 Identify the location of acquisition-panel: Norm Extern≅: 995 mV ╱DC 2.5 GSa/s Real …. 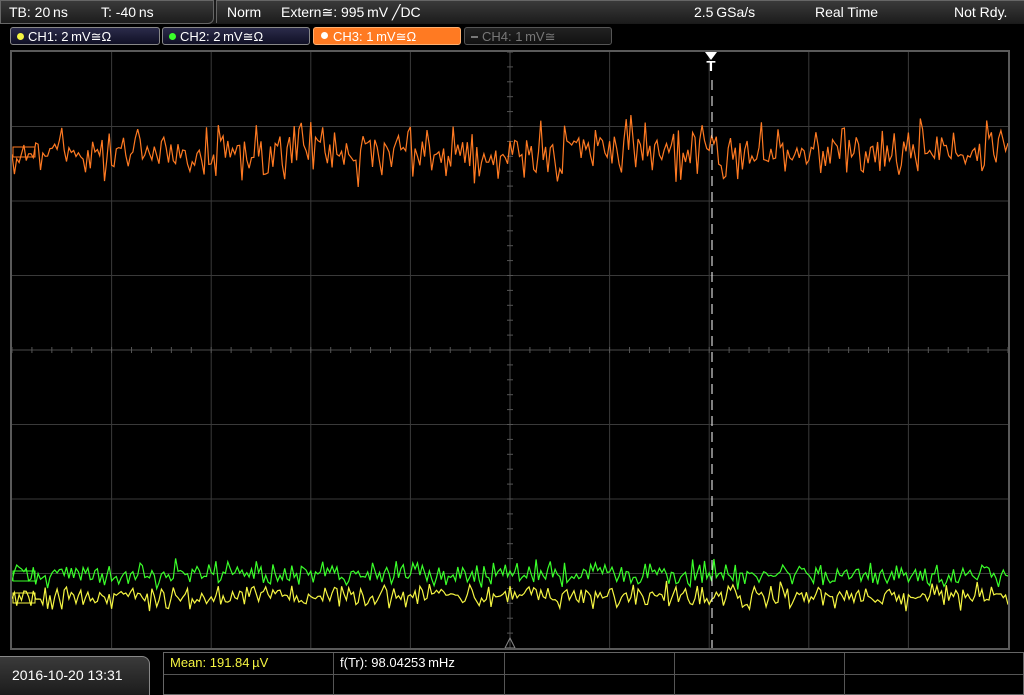
(620, 11).